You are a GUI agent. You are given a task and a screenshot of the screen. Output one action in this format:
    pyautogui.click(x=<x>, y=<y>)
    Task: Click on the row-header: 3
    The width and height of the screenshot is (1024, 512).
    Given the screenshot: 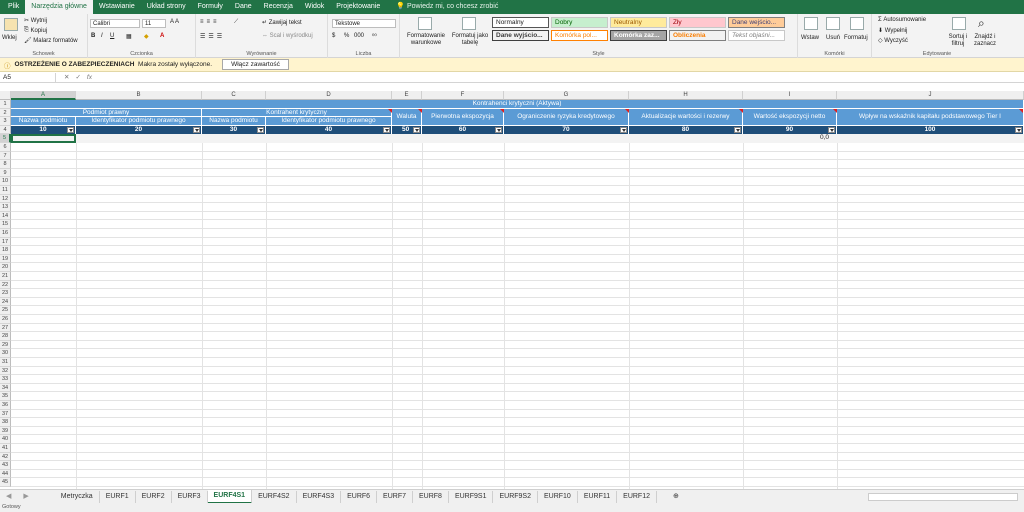 What is the action you would take?
    pyautogui.click(x=5, y=121)
    